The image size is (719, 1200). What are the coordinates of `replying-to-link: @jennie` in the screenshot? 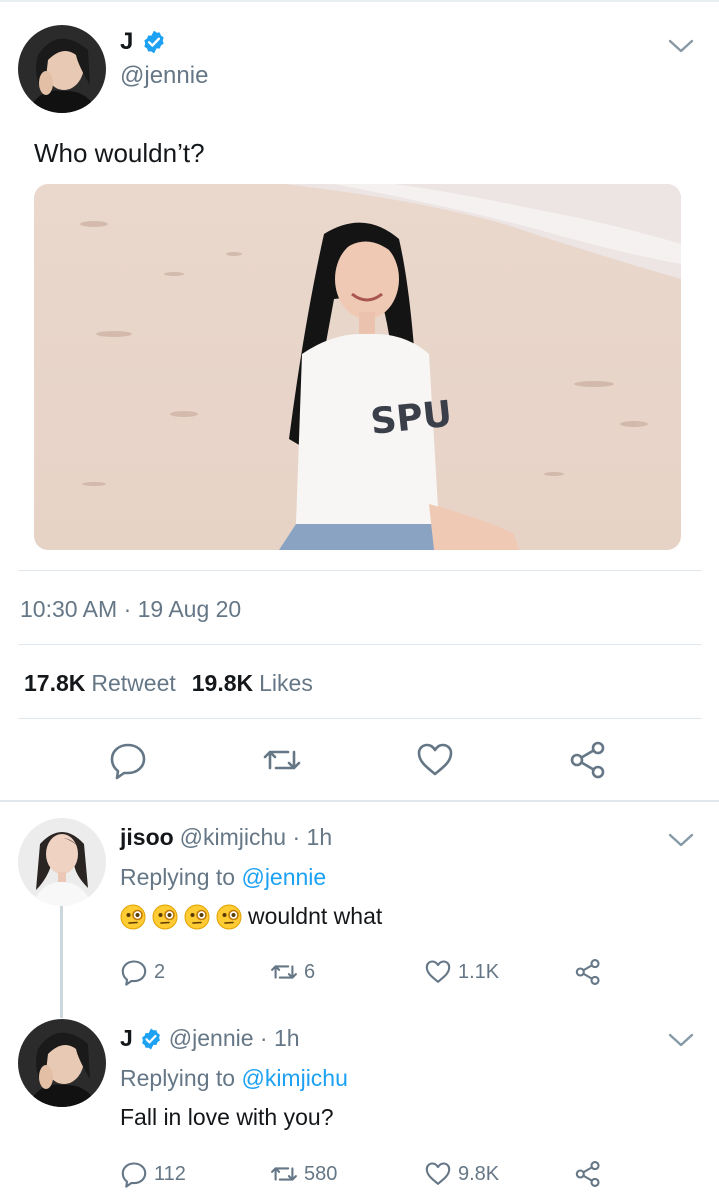 It's located at (283, 877).